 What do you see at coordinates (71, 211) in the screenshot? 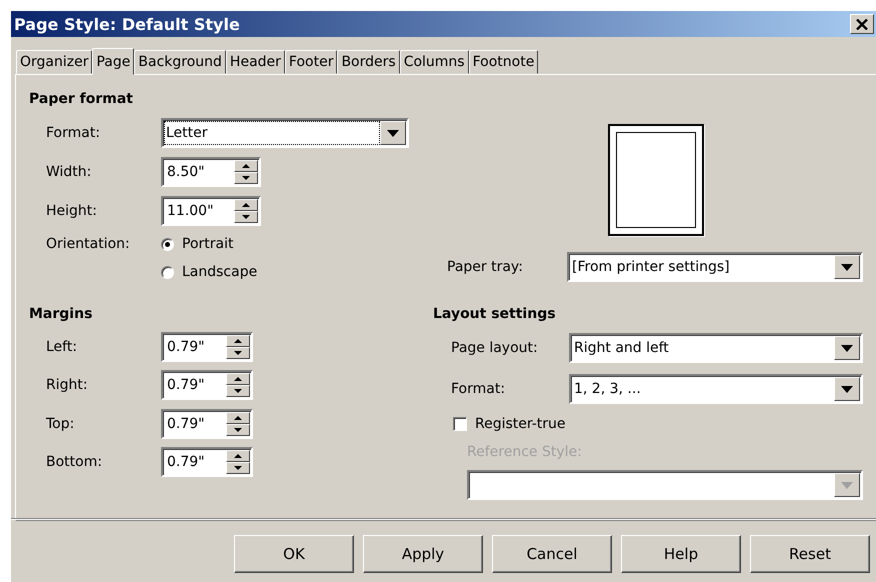
I see `field-label: Height:` at bounding box center [71, 211].